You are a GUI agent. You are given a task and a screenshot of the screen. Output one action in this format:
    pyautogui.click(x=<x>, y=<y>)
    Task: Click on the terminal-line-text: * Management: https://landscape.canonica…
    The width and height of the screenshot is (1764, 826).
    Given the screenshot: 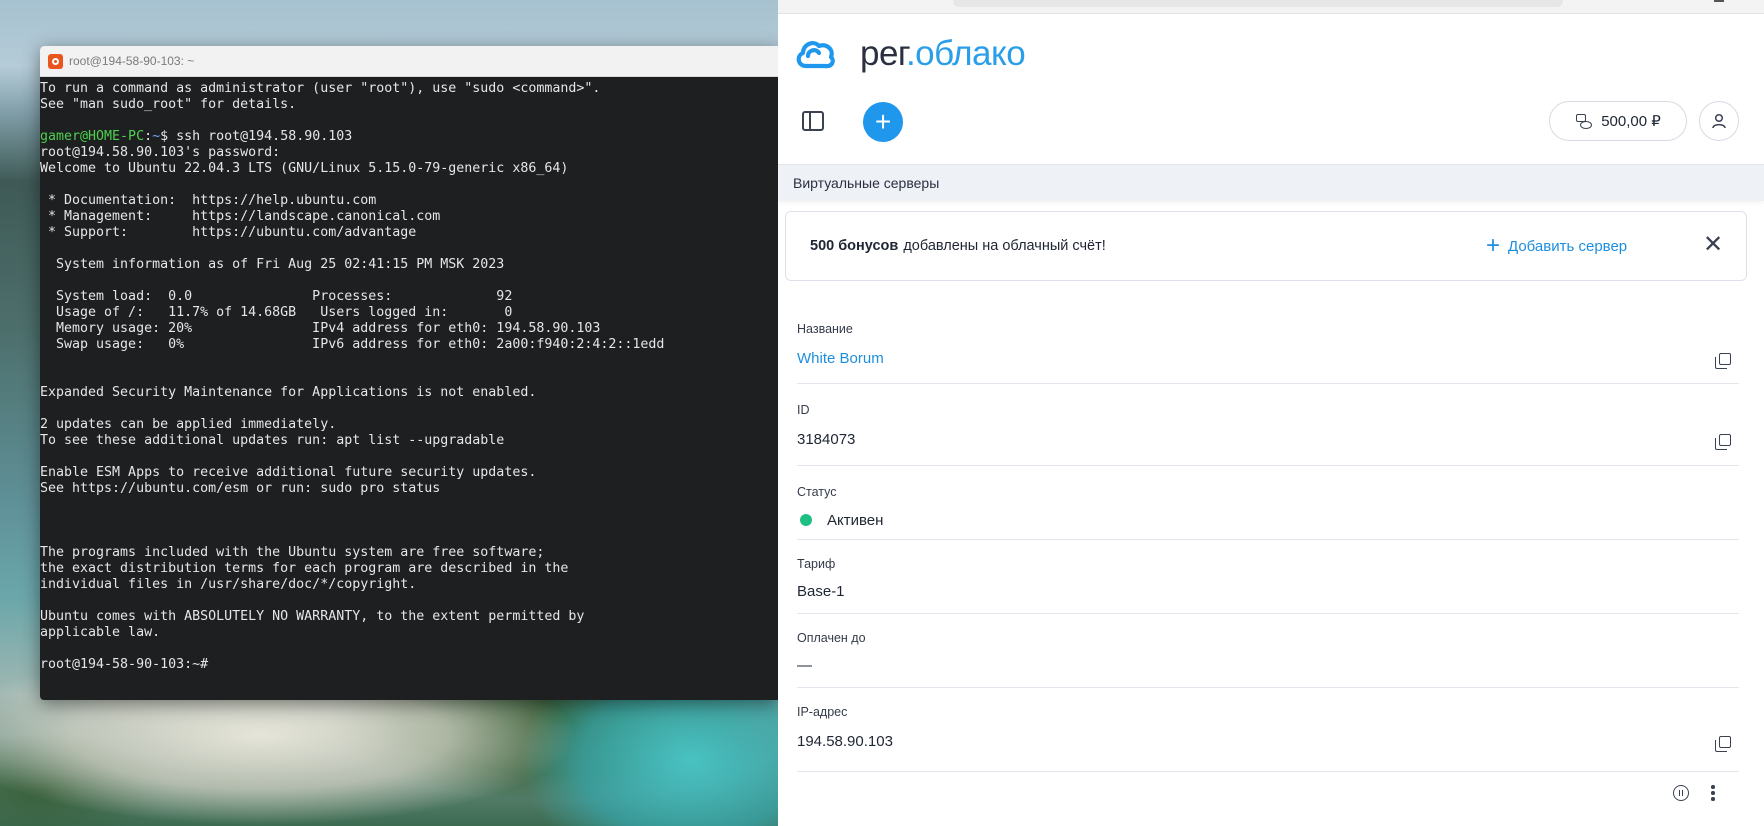 What is the action you would take?
    pyautogui.click(x=240, y=216)
    